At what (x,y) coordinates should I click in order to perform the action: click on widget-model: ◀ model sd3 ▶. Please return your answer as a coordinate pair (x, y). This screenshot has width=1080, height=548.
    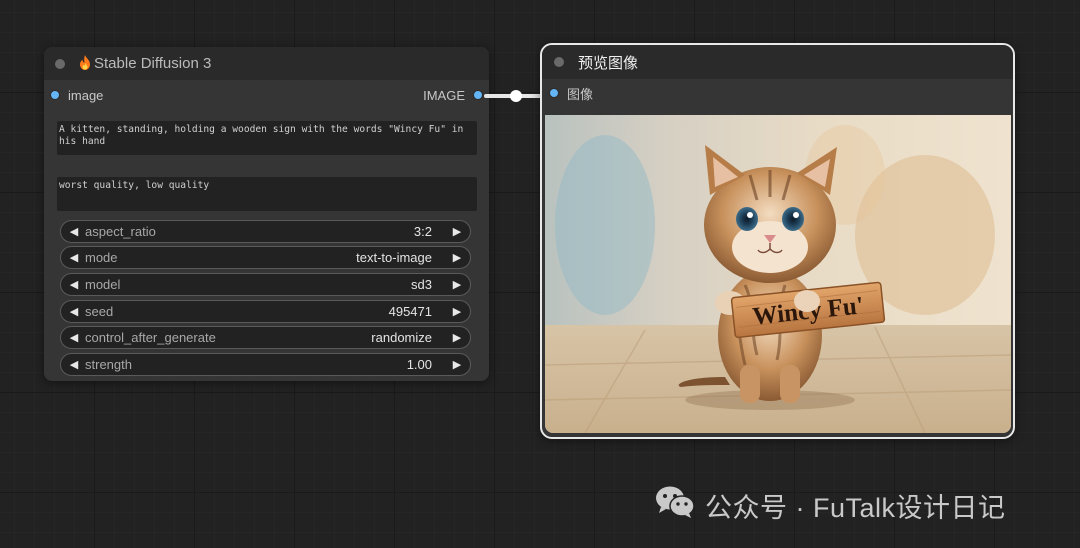
    Looking at the image, I should click on (265, 284).